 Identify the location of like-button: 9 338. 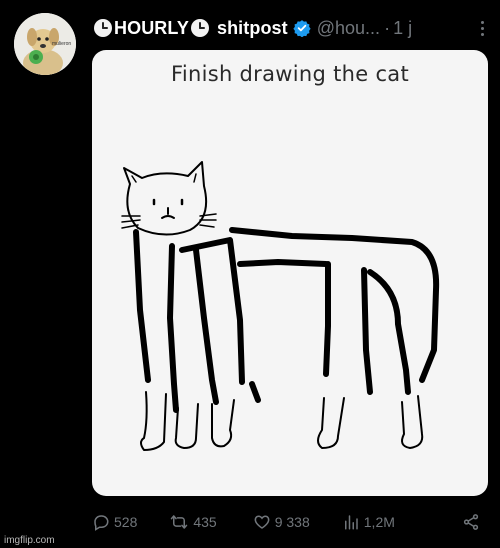
(281, 522).